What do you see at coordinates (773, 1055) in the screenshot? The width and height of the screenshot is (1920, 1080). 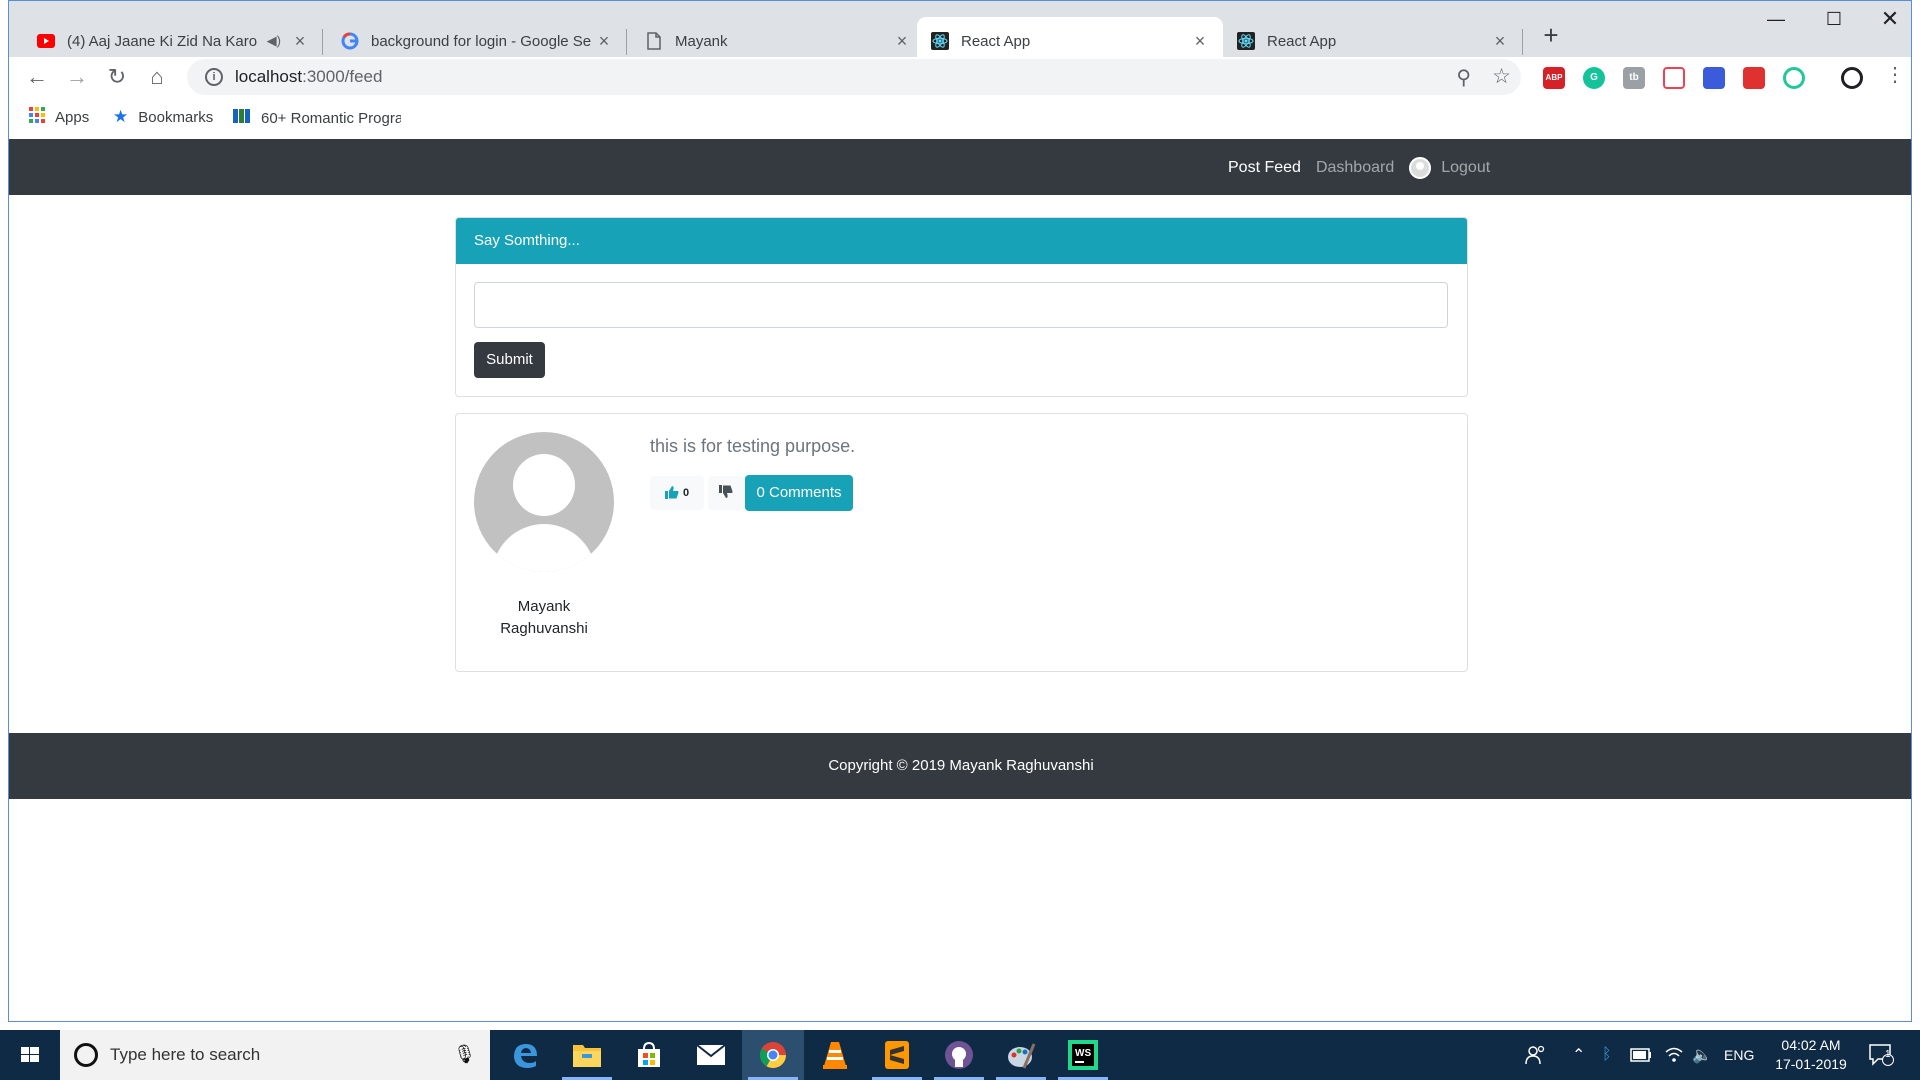 I see `chrome-icon` at bounding box center [773, 1055].